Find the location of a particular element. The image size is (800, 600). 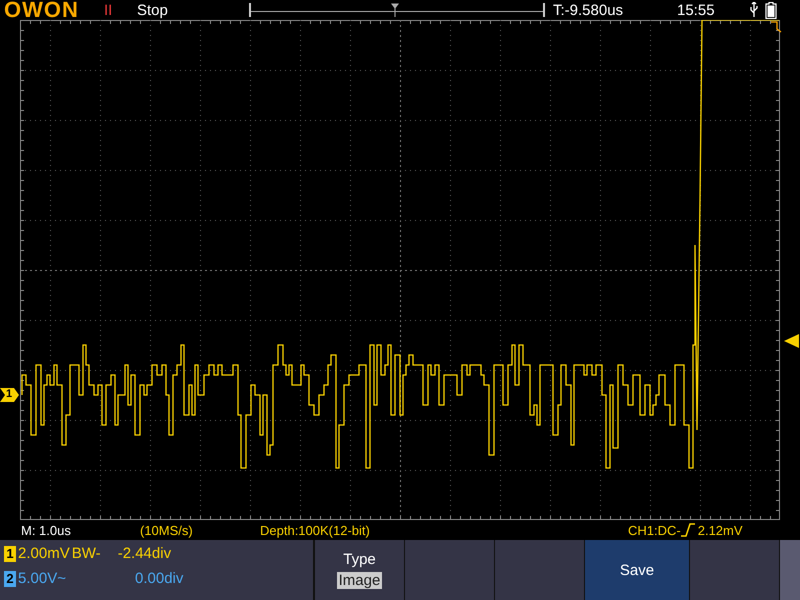

rising-edge-icon is located at coordinates (687, 530).